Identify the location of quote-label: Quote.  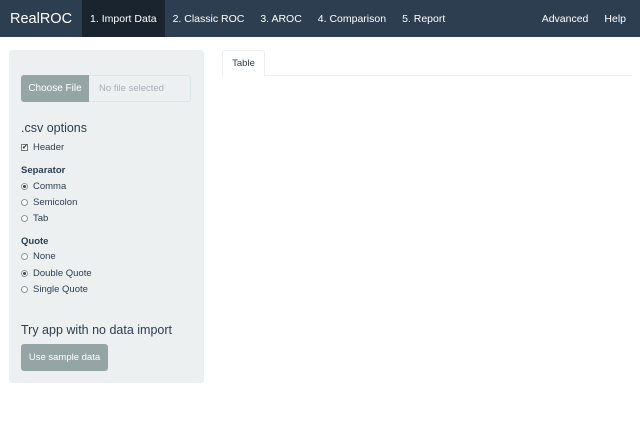
(35, 241).